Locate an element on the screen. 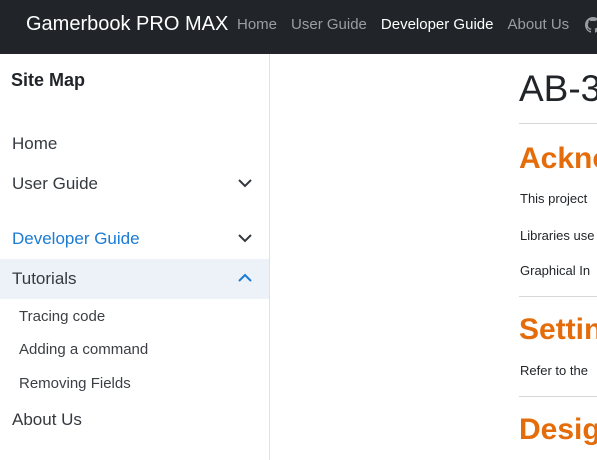  nav-link-home: Home is located at coordinates (257, 24).